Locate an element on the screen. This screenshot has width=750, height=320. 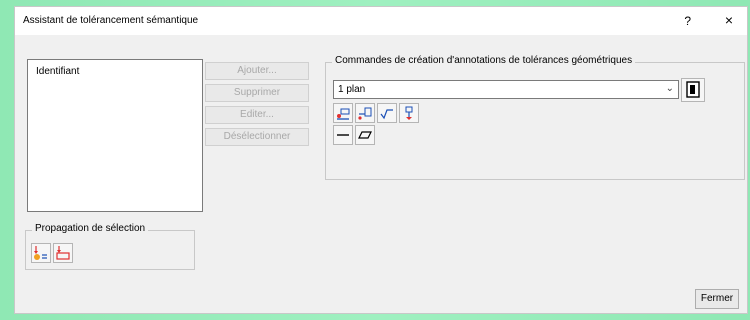
straightness-icon is located at coordinates (343, 135).